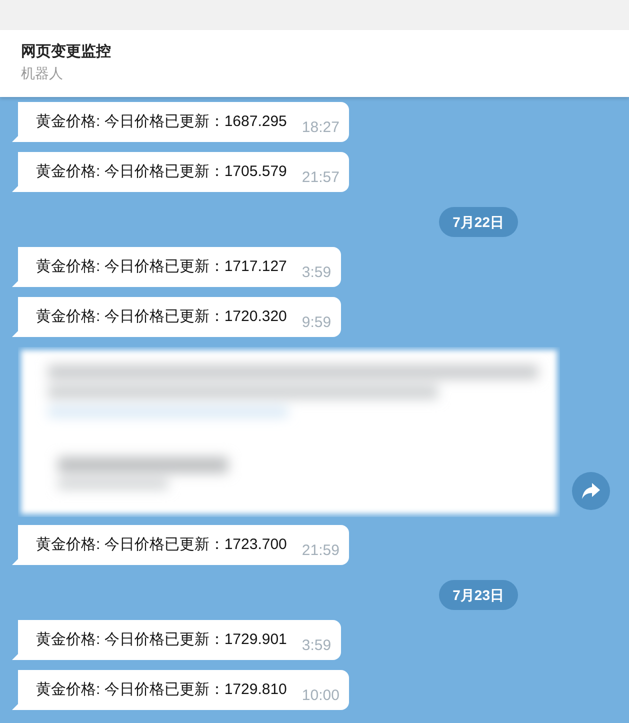 The height and width of the screenshot is (723, 629). Describe the element at coordinates (478, 222) in the screenshot. I see `date-label: 7月22日` at that location.